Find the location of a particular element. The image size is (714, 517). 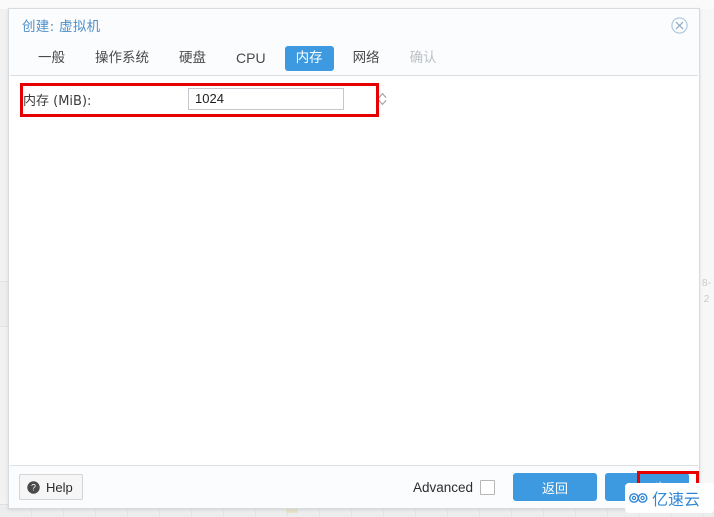

tab-os-label: 操作系统 is located at coordinates (122, 57).